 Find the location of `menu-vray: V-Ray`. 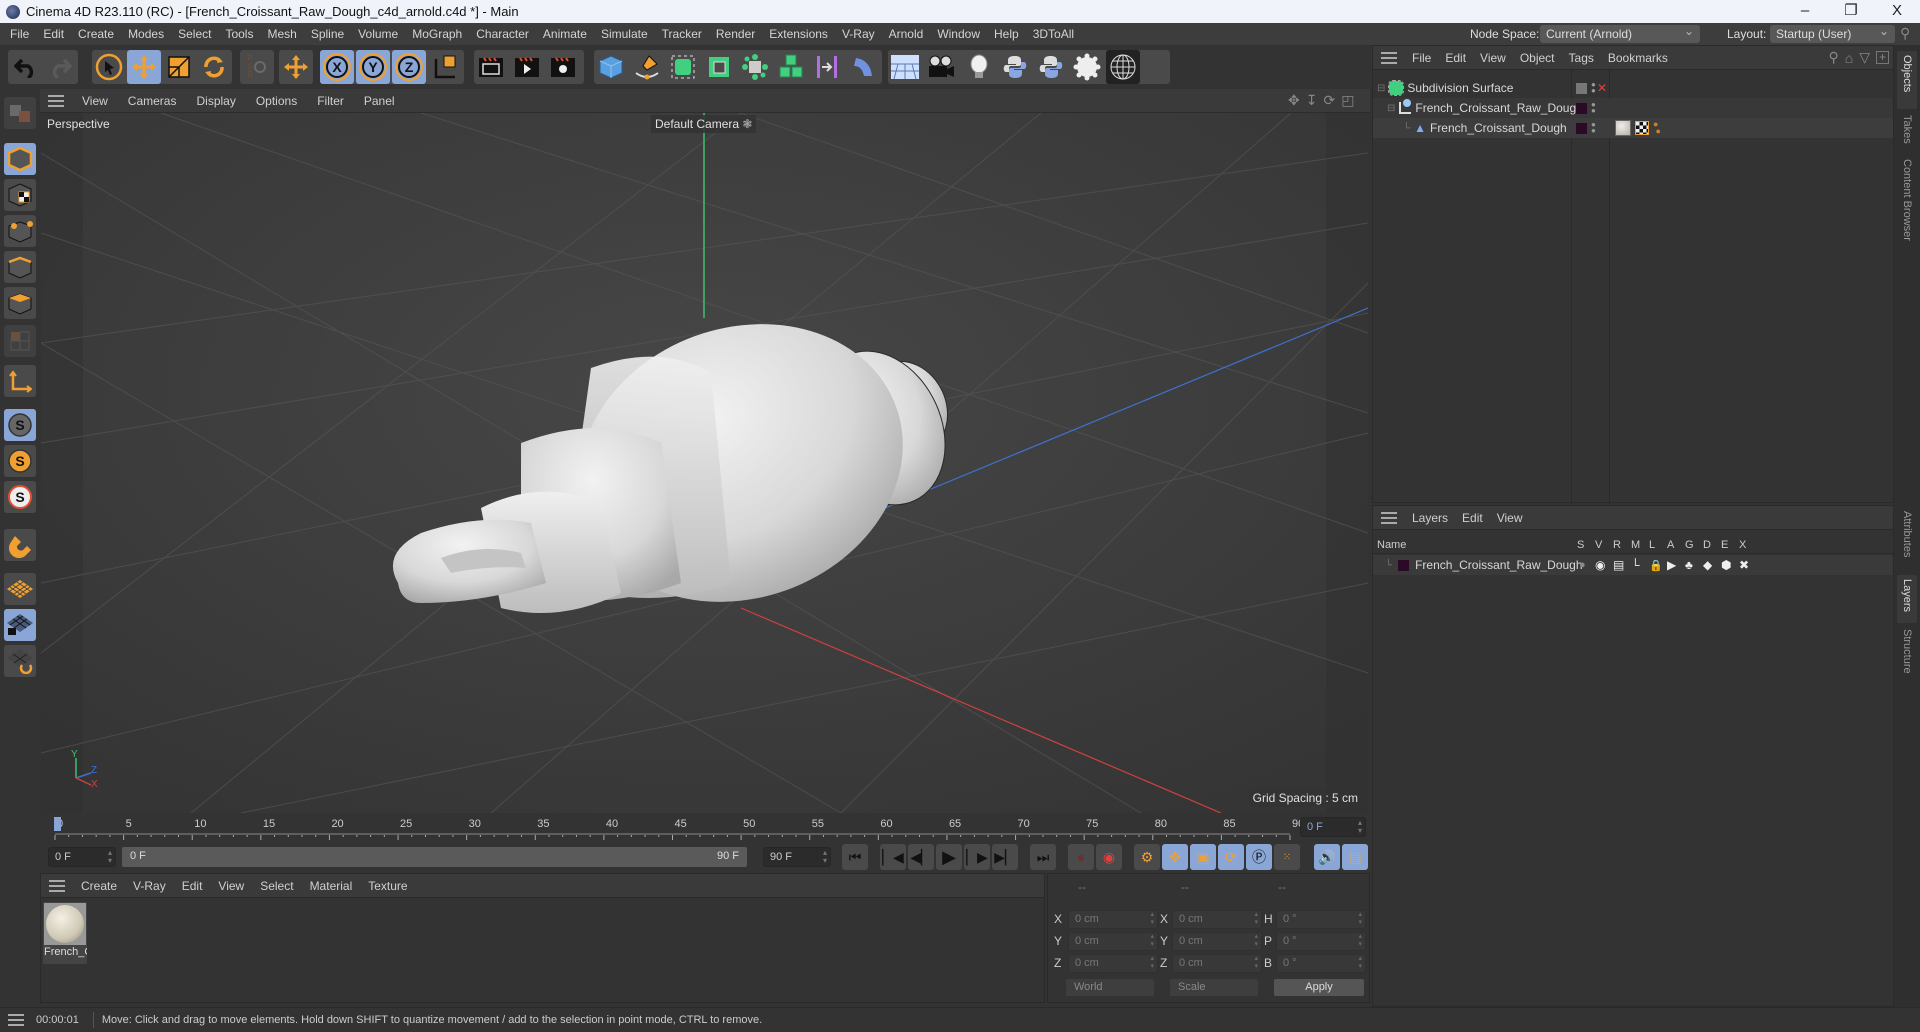

menu-vray: V-Ray is located at coordinates (858, 34).